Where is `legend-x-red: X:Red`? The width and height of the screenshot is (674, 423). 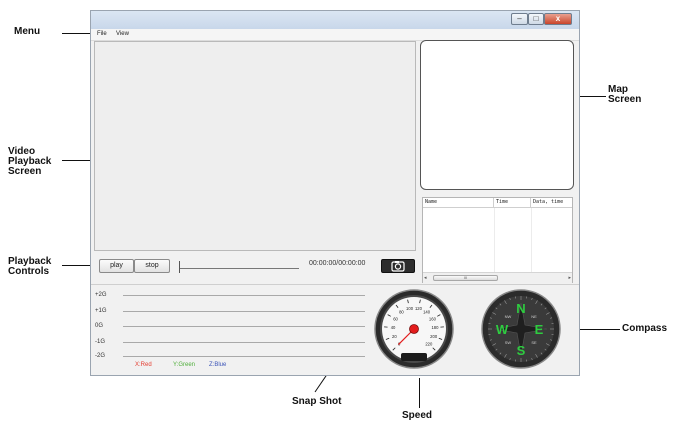 legend-x-red: X:Red is located at coordinates (143, 365).